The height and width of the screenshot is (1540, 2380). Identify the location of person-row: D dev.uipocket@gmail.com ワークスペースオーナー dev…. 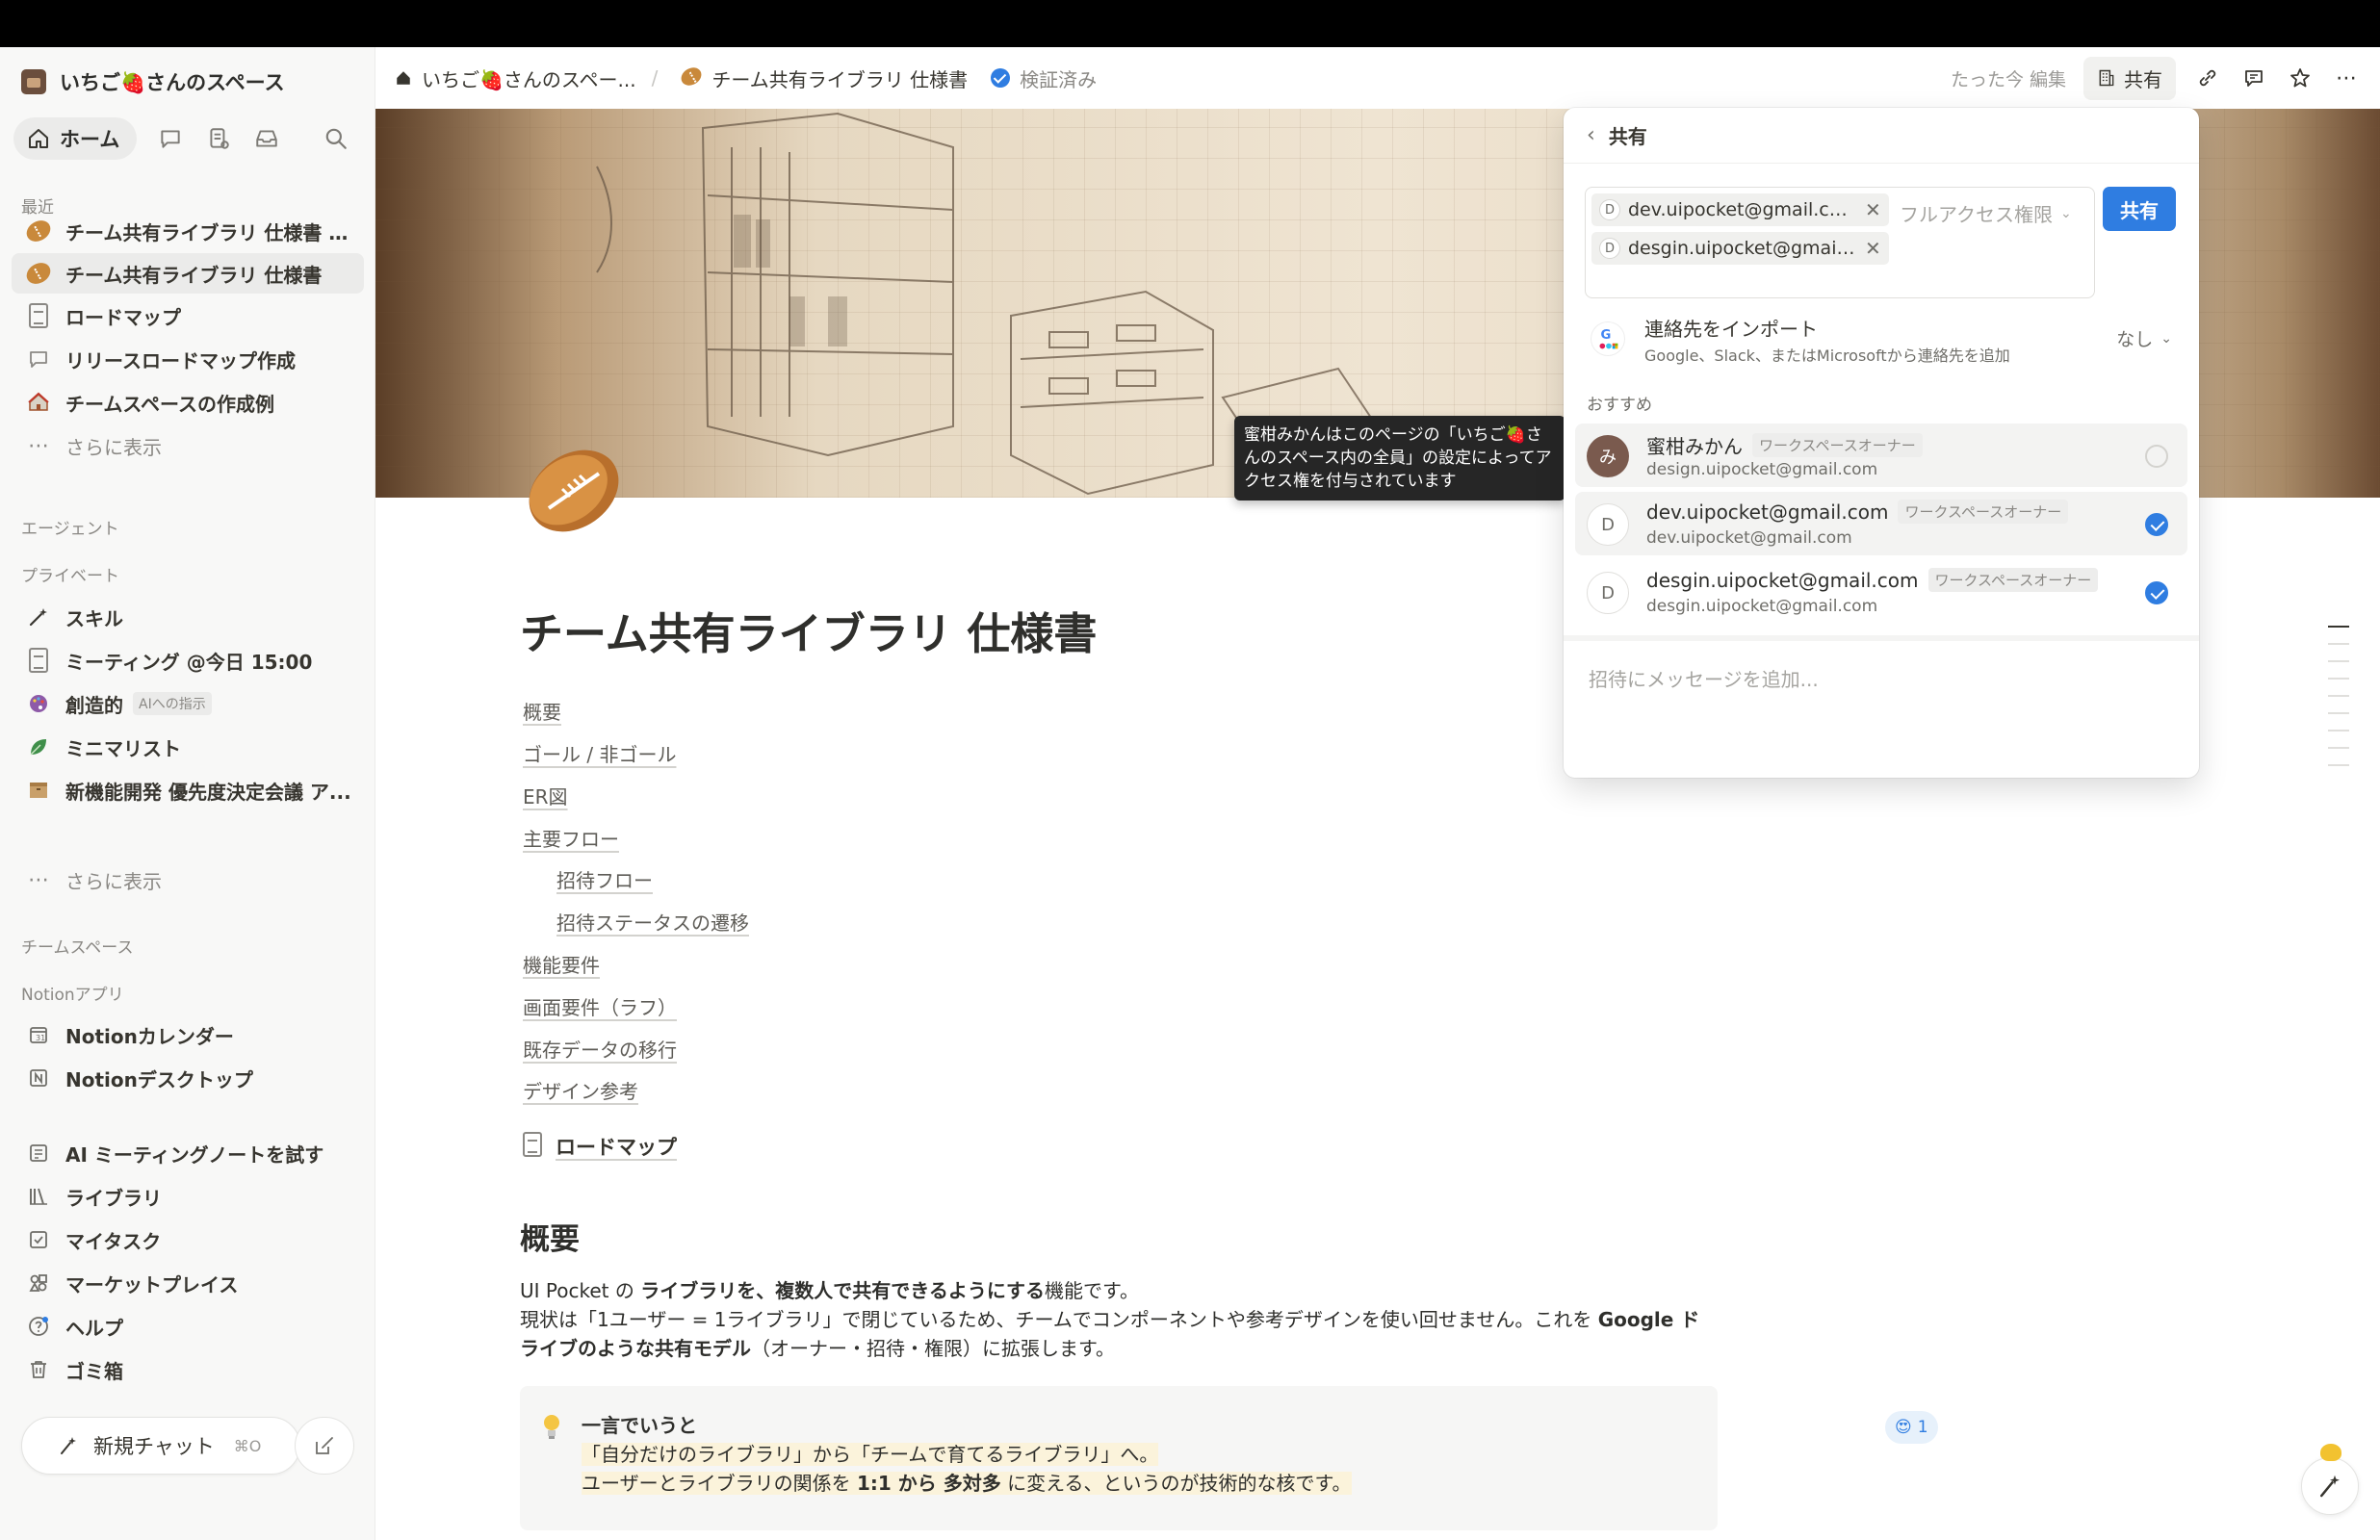
(1881, 523).